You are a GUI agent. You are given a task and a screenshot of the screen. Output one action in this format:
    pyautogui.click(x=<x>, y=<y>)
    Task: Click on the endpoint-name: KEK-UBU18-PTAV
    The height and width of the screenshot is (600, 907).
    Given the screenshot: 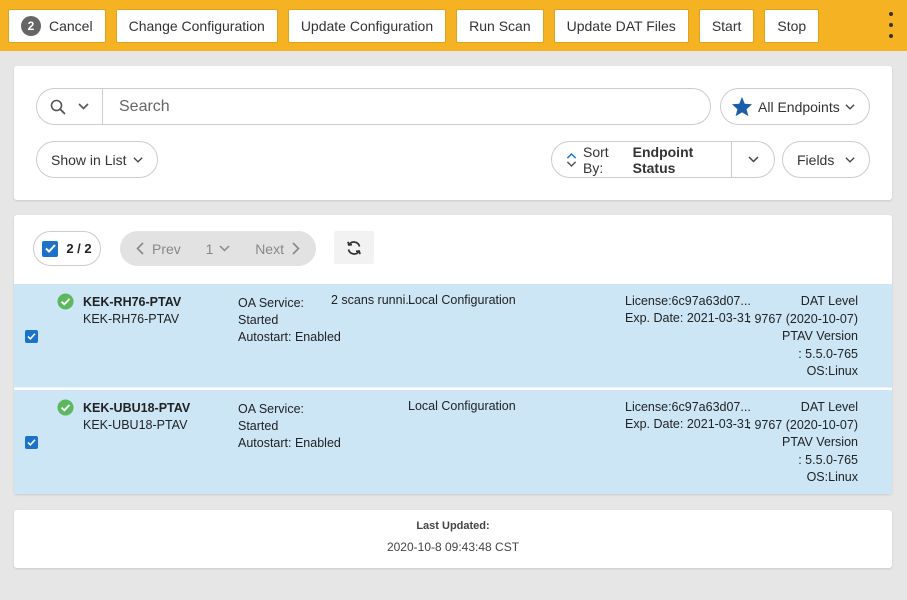 What is the action you would take?
    pyautogui.click(x=136, y=408)
    